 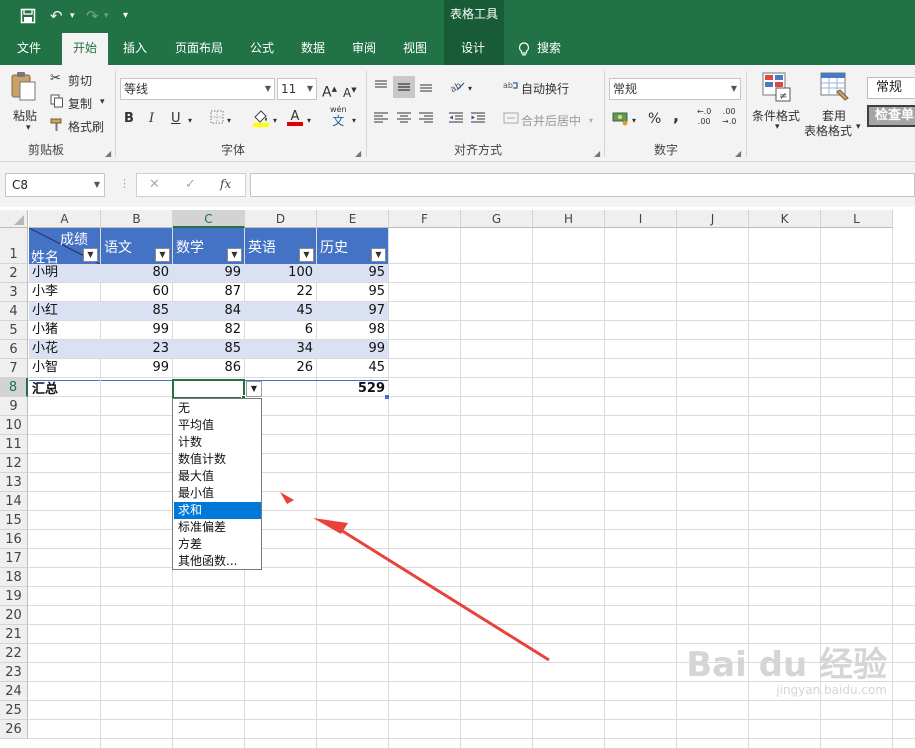 I want to click on column-header-l: L, so click(x=857, y=219).